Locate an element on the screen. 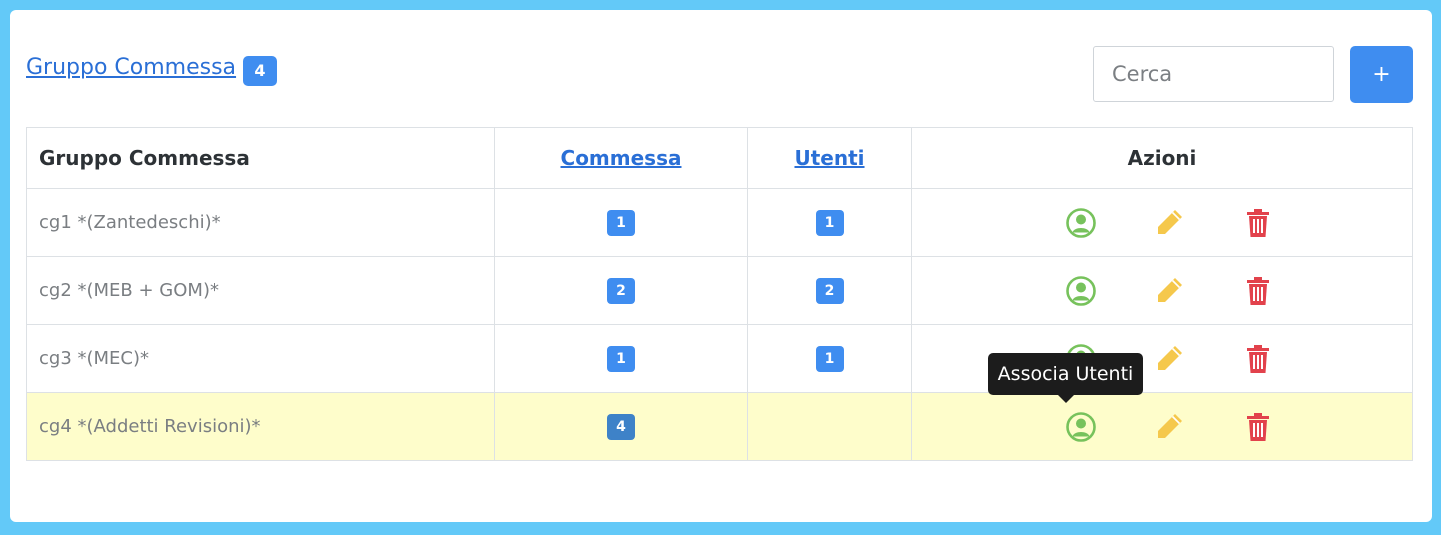 This screenshot has height=535, width=1441. commessa-badge: 2 is located at coordinates (621, 290).